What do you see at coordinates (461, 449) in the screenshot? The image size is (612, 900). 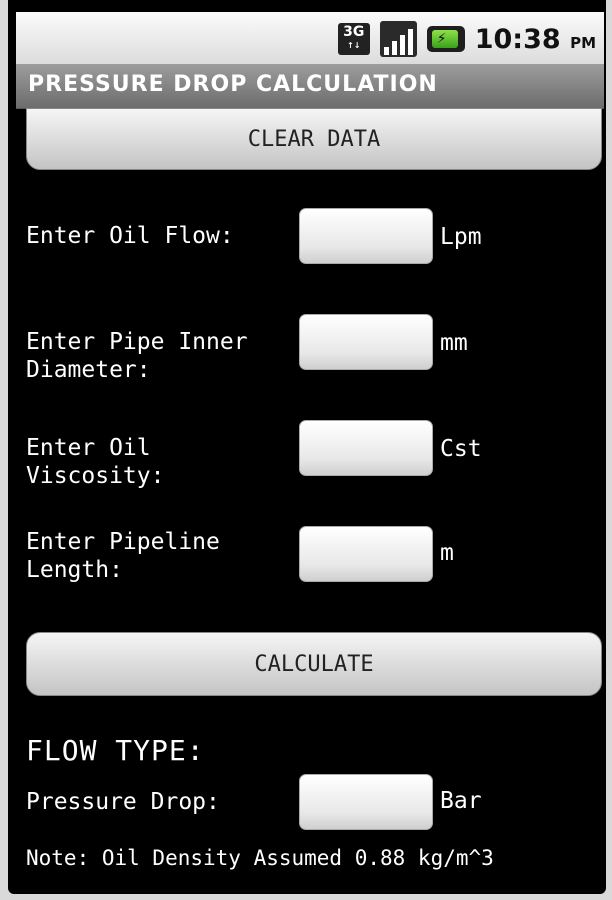 I see `oil-viscosity-unit: Cst` at bounding box center [461, 449].